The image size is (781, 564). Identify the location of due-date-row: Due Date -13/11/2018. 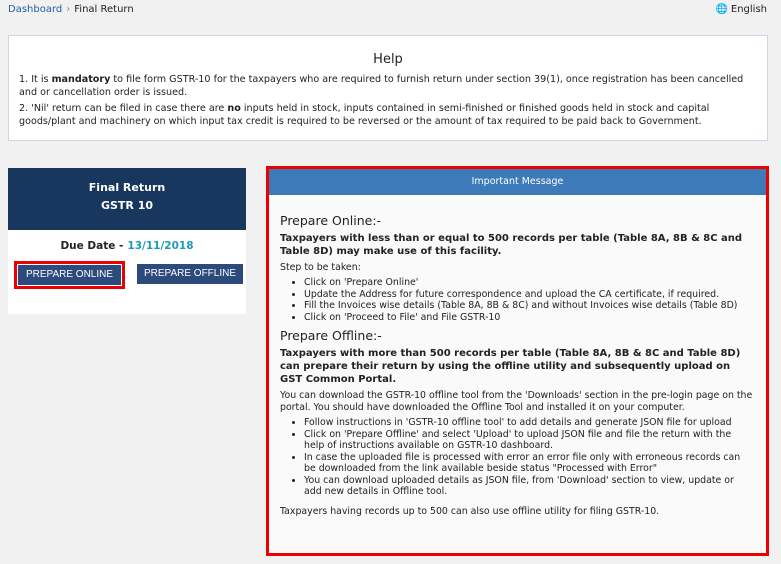
(127, 246).